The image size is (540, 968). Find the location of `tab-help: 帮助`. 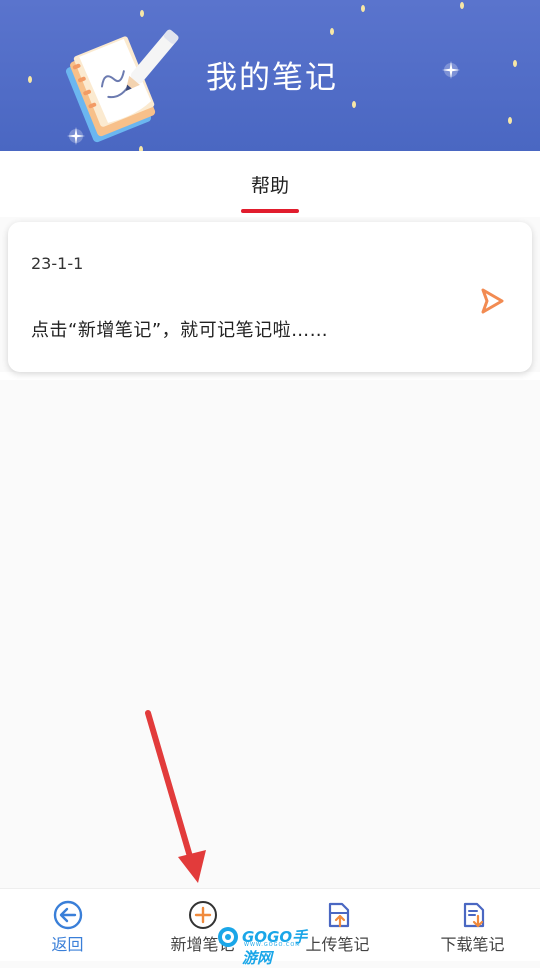

tab-help: 帮助 is located at coordinates (270, 184).